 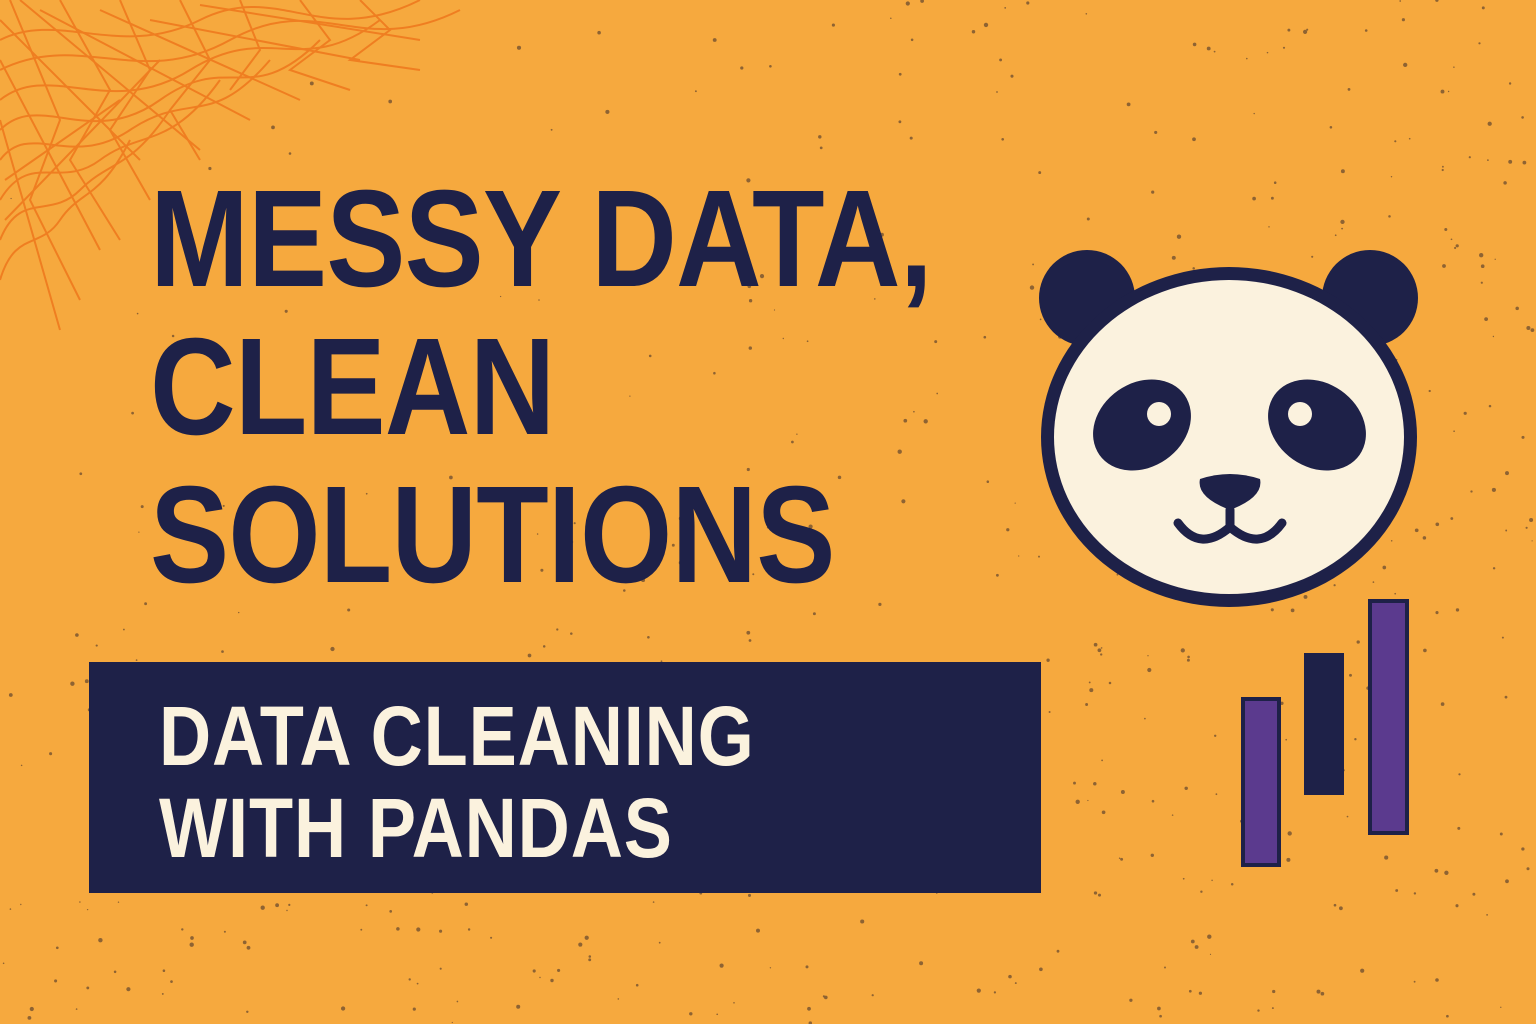 I want to click on subtitle-text: DATA CLEANING WITH PANDAS, so click(x=457, y=782).